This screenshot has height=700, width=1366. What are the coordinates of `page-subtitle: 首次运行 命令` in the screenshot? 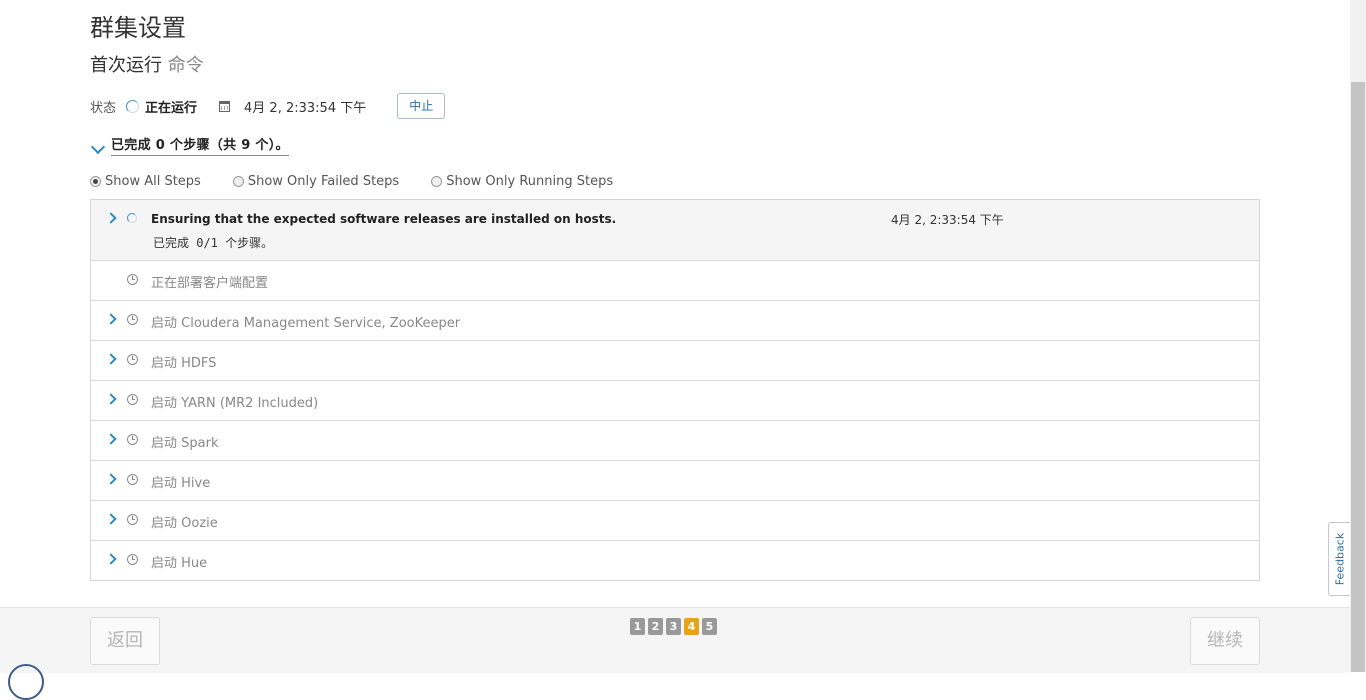 It's located at (147, 64).